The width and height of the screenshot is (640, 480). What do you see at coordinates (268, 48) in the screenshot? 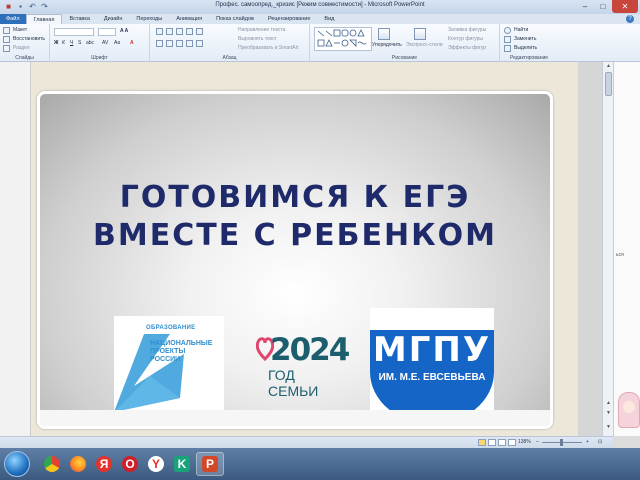
I see `smartart-button: Преобразовать в SmartArt` at bounding box center [268, 48].